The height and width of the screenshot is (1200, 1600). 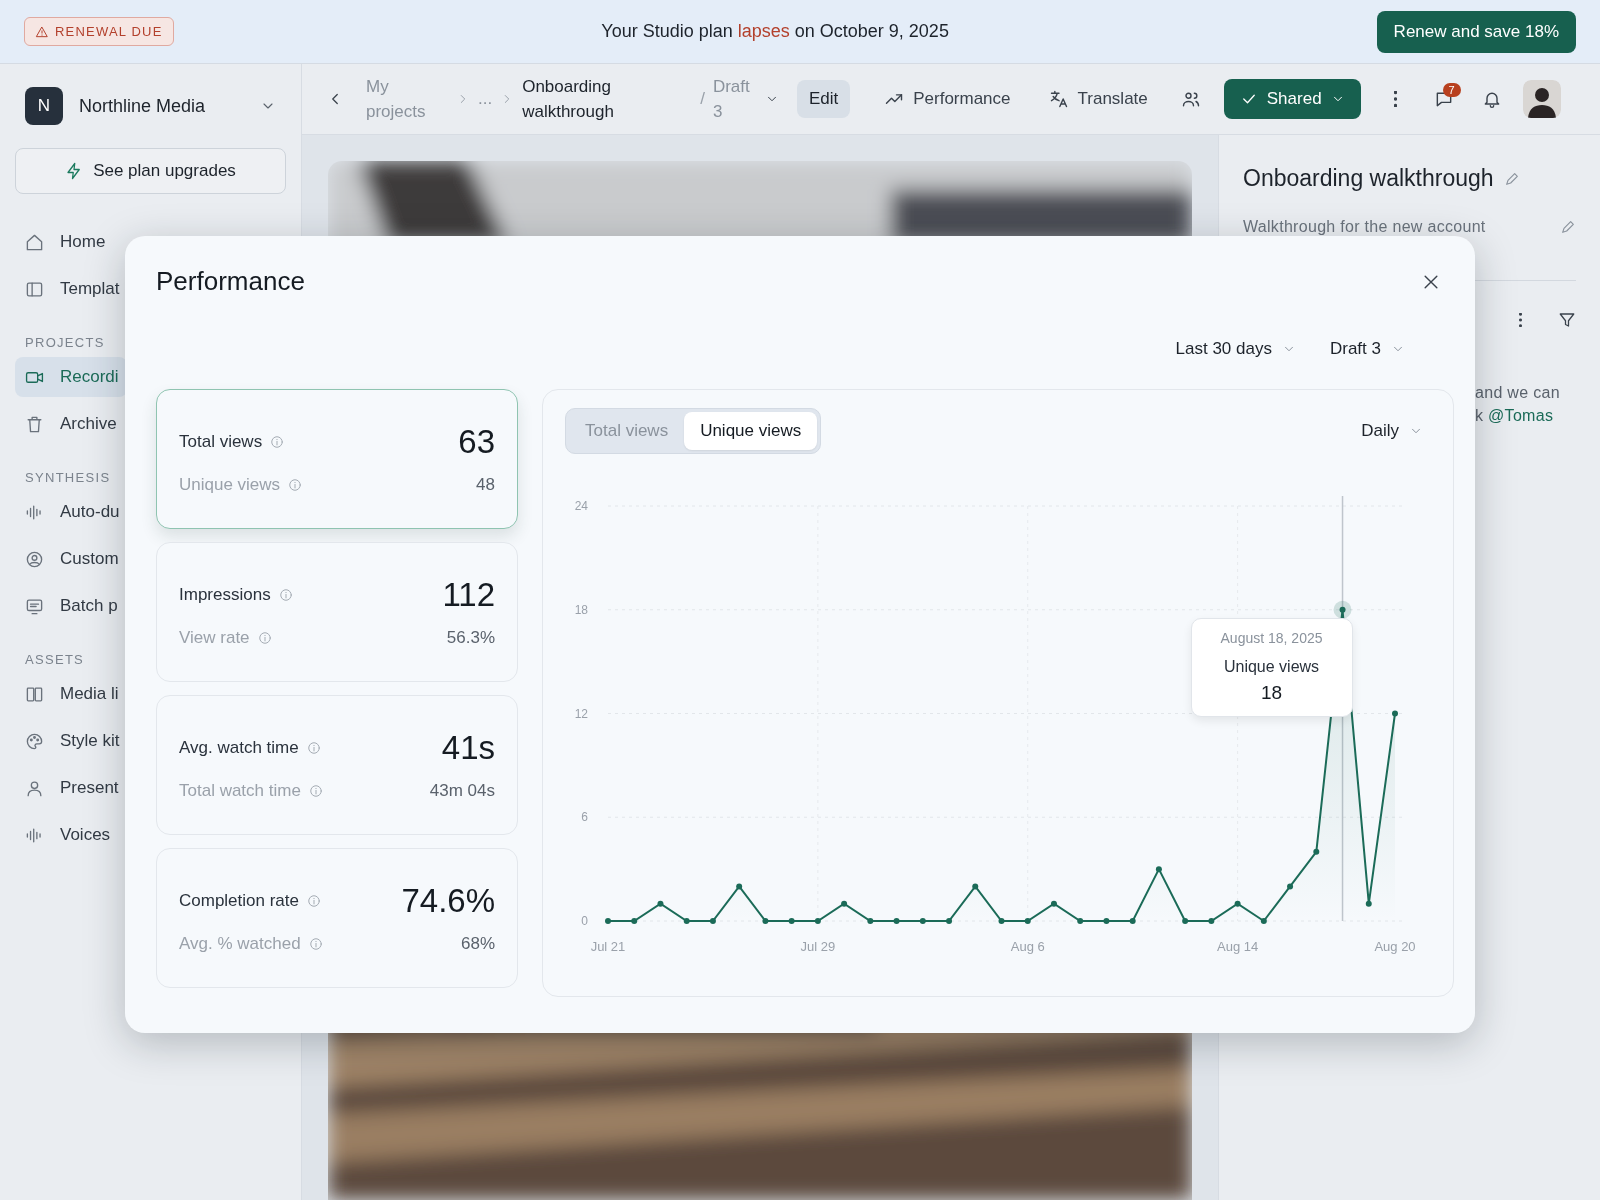 I want to click on section-heading: PROJECTS, so click(x=65, y=342).